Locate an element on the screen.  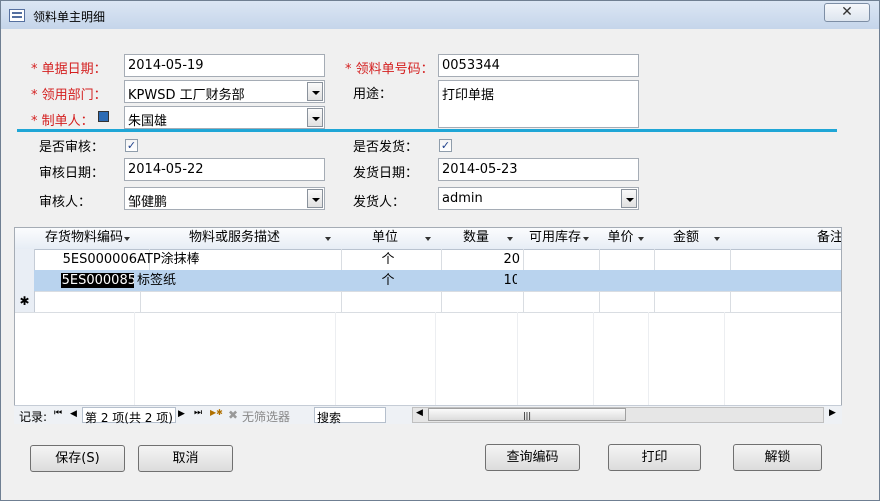
audited-label: 是否审核： is located at coordinates (72, 147).